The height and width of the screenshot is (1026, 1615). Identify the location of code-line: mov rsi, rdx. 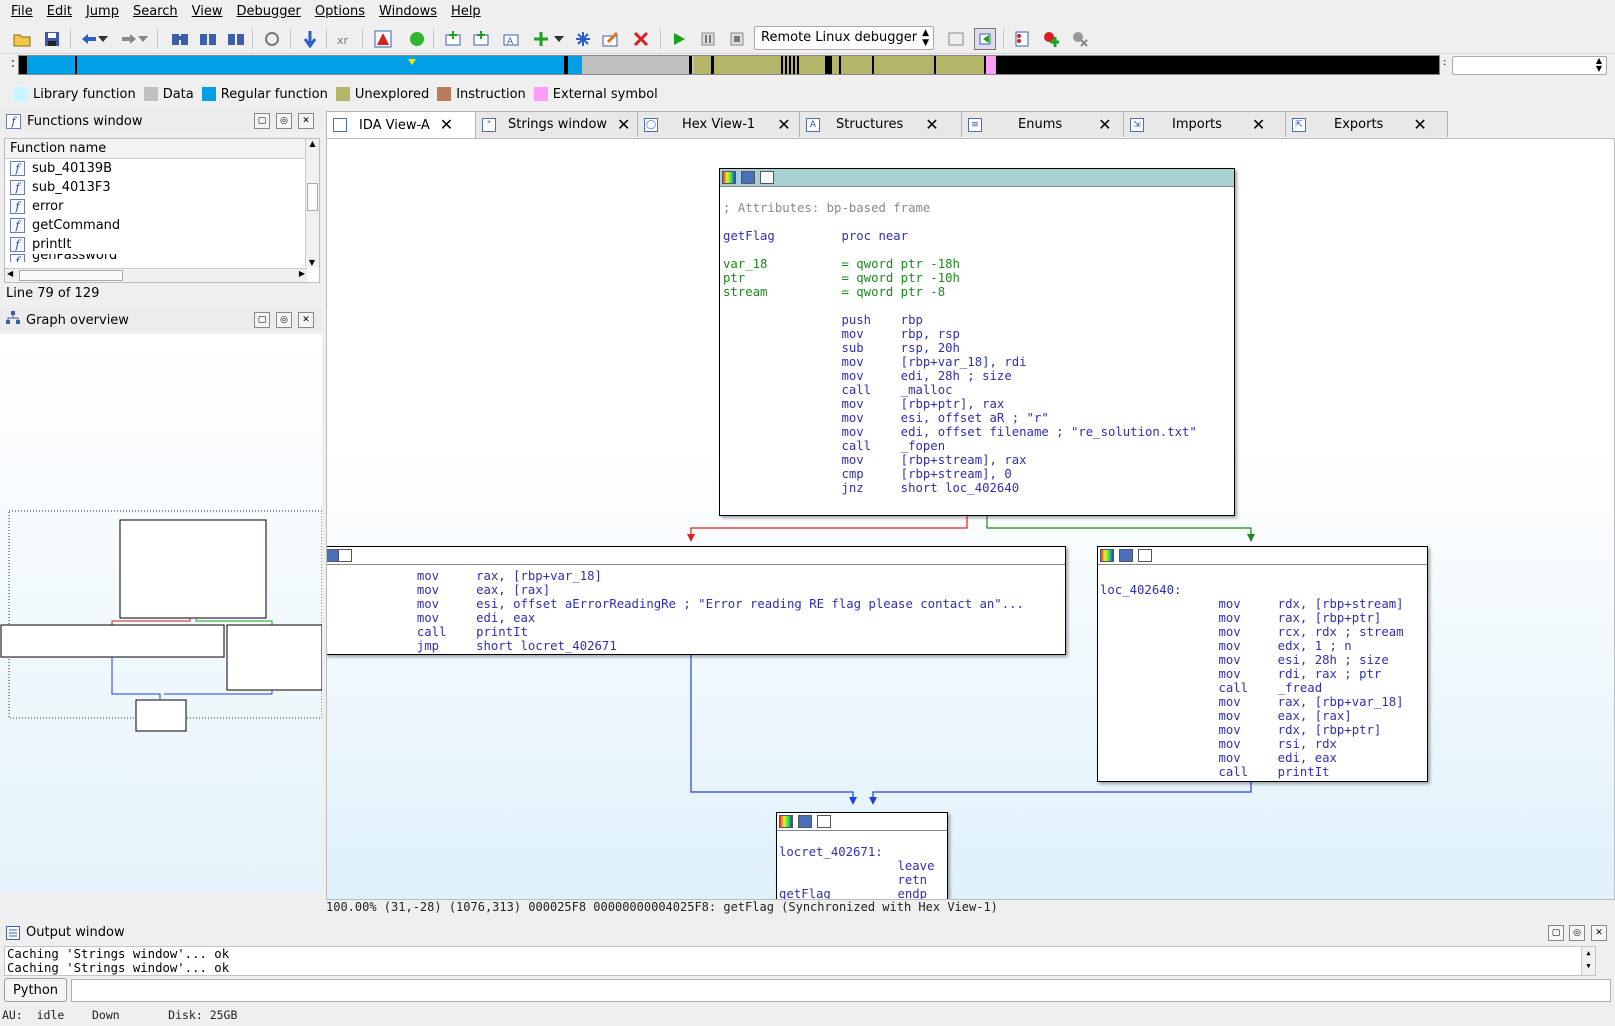
(1263, 744).